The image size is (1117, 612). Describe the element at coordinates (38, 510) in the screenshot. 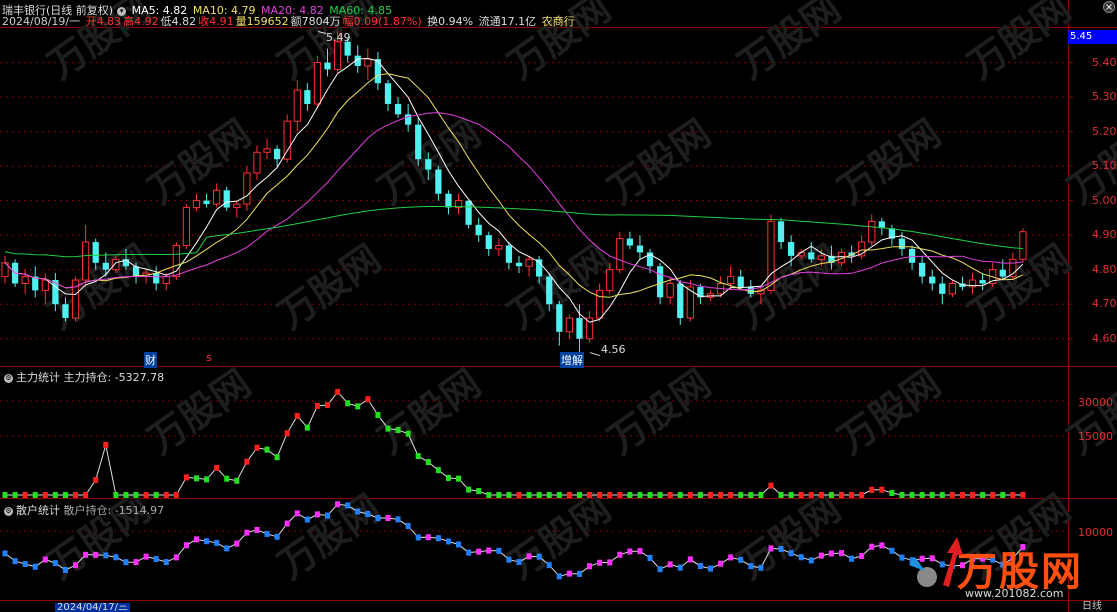

I see `panel3-title: 散户统计` at that location.